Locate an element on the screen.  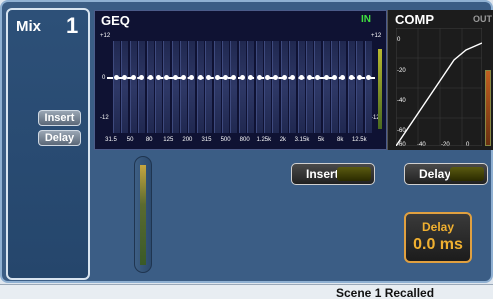
geq-frequency-label: 12.5k is located at coordinates (359, 140).